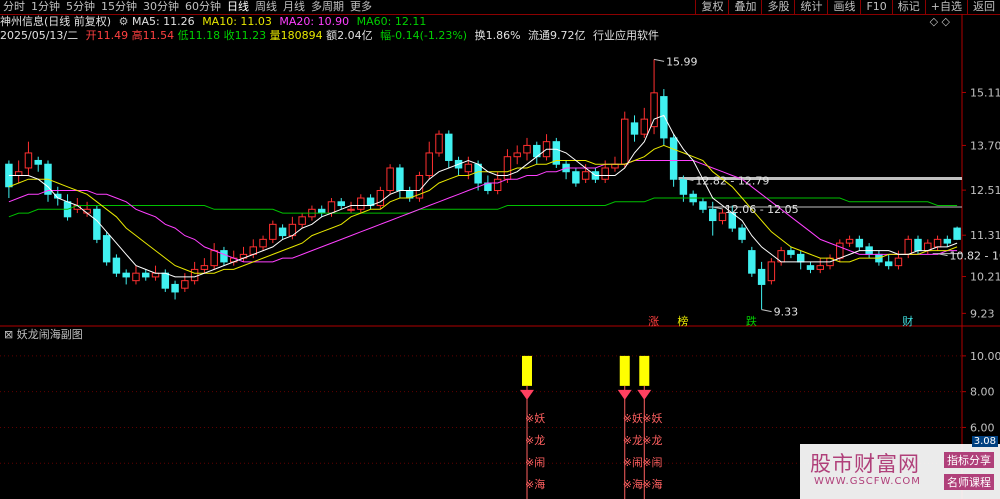 Image resolution: width=1000 pixels, height=499 pixels. What do you see at coordinates (682, 61) in the screenshot?
I see `price-annotation: 15.99` at bounding box center [682, 61].